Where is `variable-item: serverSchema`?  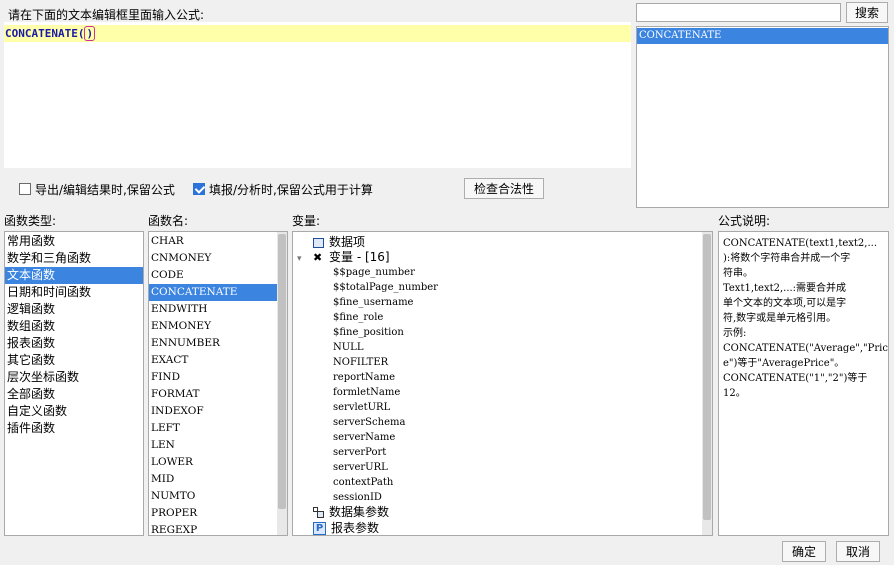
variable-item: serverSchema is located at coordinates (385, 422).